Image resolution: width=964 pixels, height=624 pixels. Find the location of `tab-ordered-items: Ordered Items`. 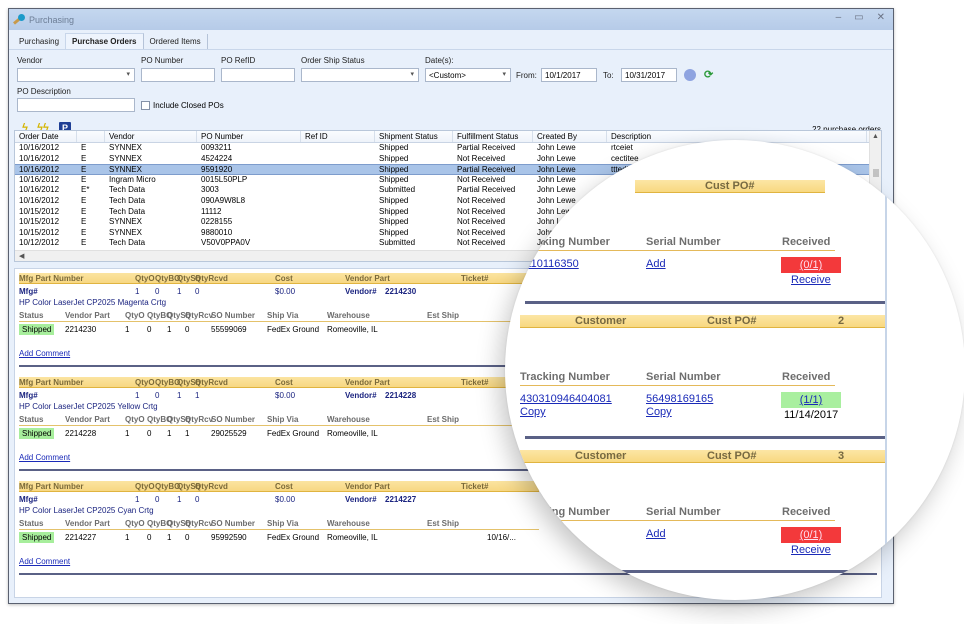

tab-ordered-items: Ordered Items is located at coordinates (176, 41).